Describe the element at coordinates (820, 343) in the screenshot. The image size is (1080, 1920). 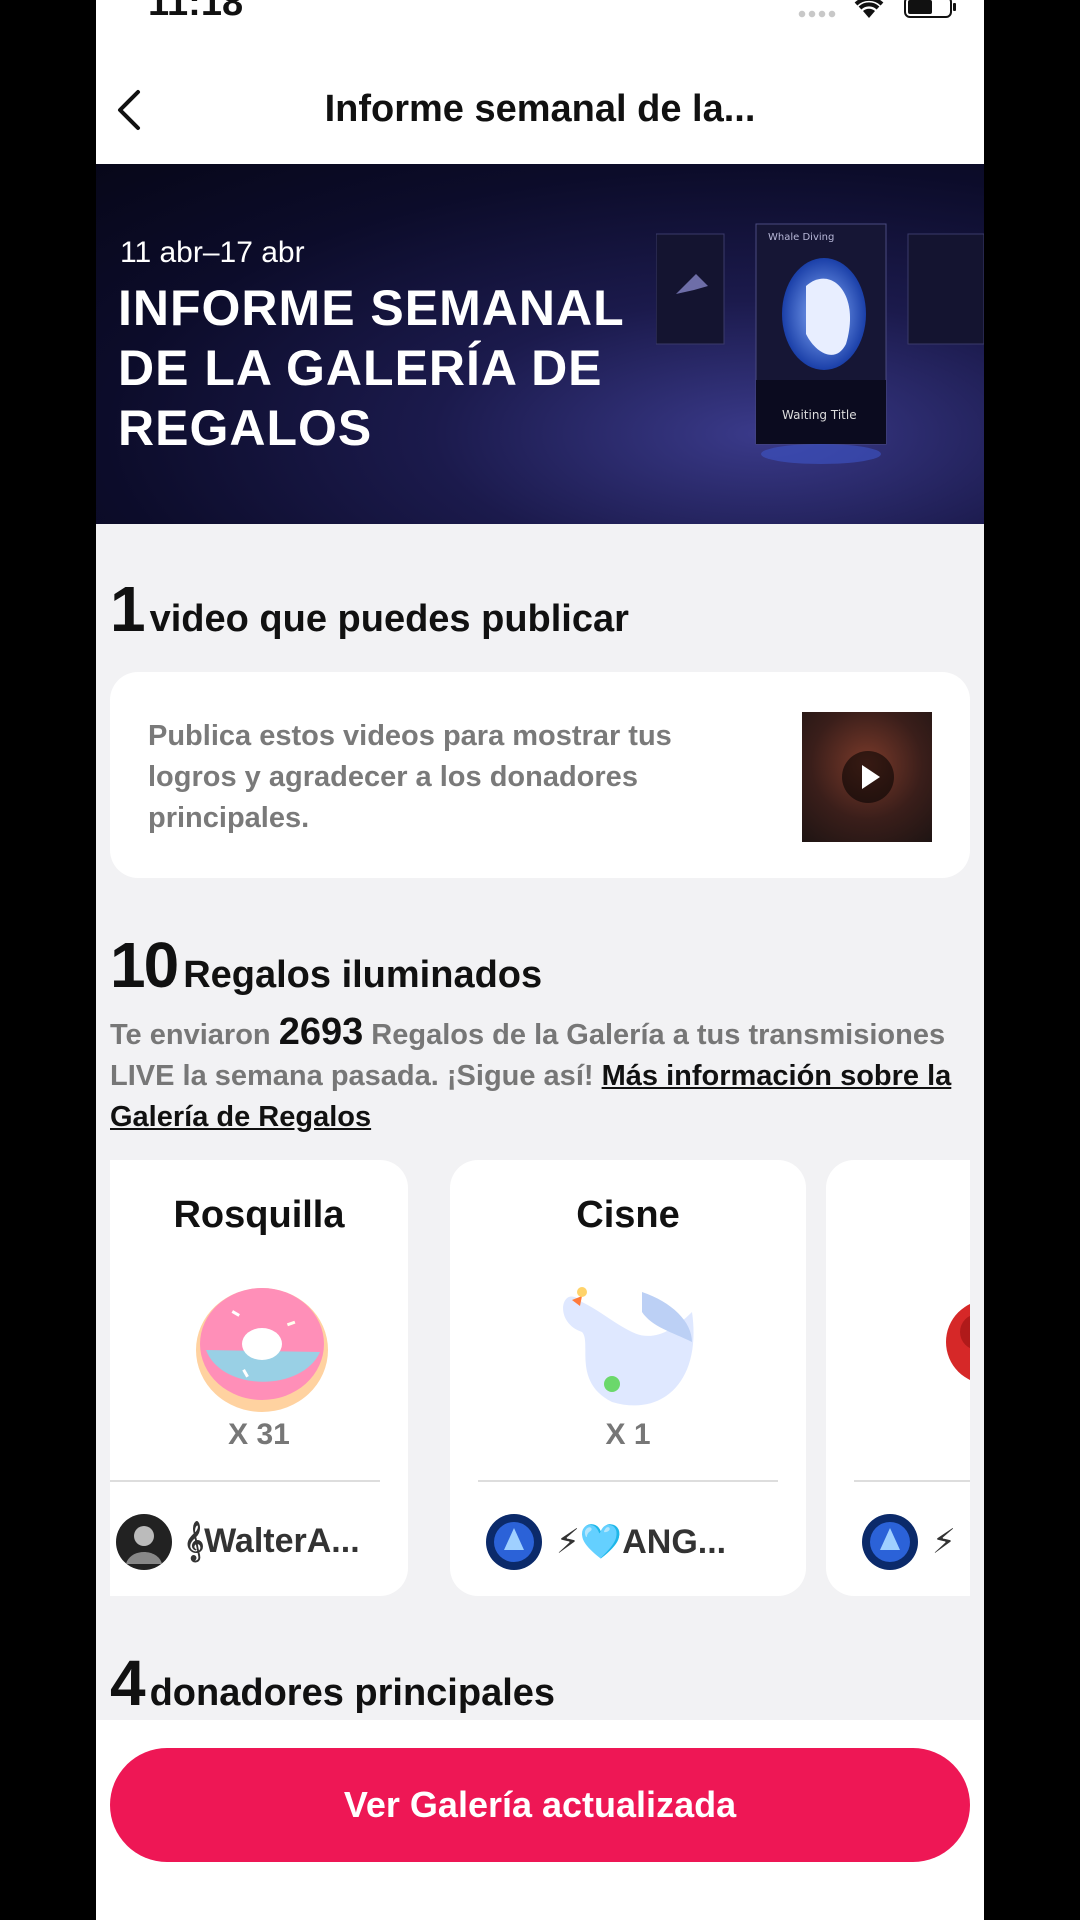
I see `gift-gallery-display-art: Whale Diving Waiting Title` at that location.